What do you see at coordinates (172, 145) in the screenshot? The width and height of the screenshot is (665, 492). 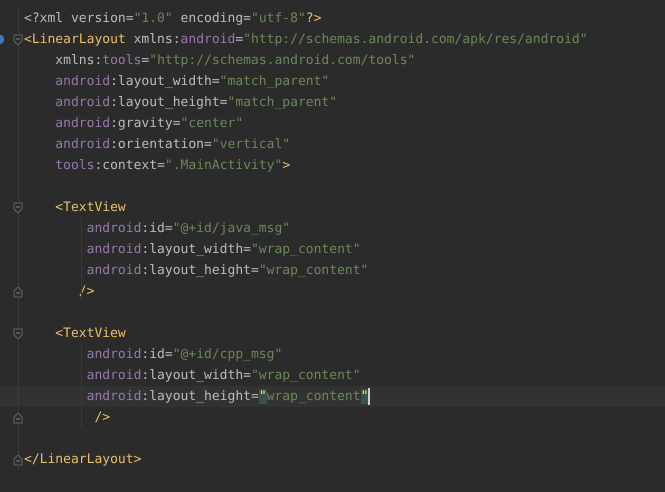 I see `code-line: android:orientation="vertical"` at bounding box center [172, 145].